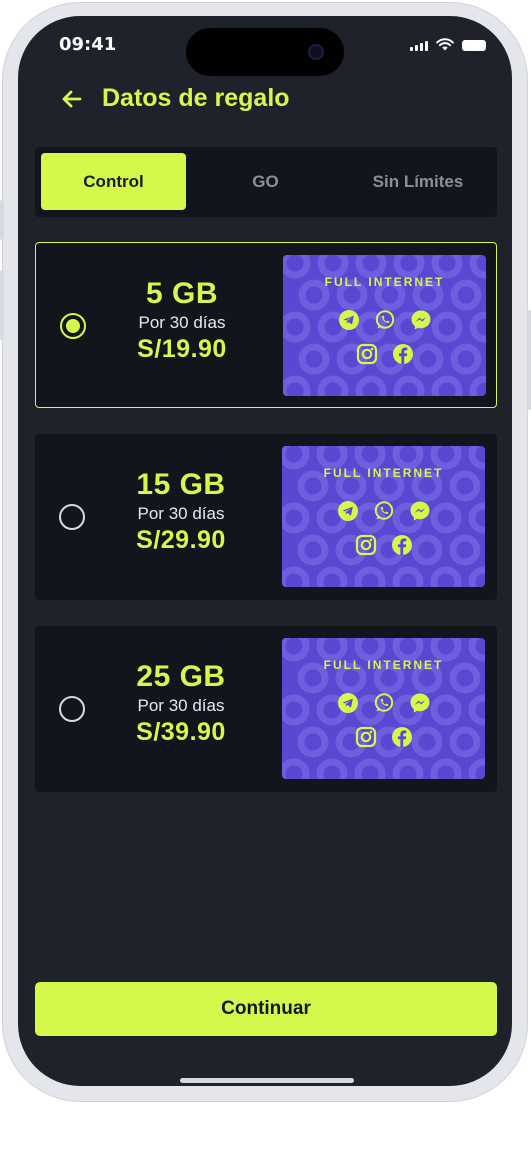 This screenshot has width=531, height=1155. I want to click on plan-info: 5 GB Por 30 días S/19.90, so click(182, 320).